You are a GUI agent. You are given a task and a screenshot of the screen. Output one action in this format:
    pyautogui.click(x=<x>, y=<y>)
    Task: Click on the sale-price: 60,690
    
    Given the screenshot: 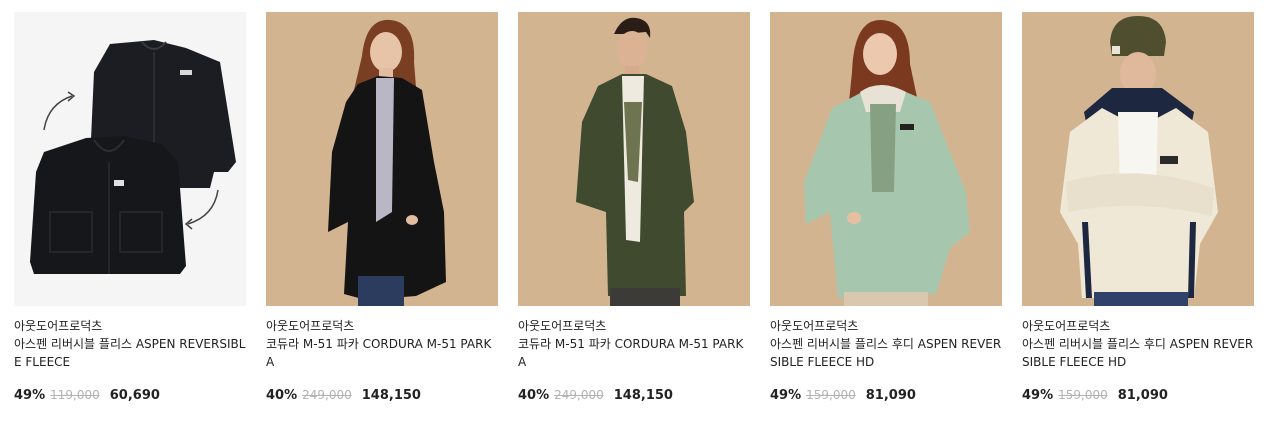 What is the action you would take?
    pyautogui.click(x=134, y=395)
    